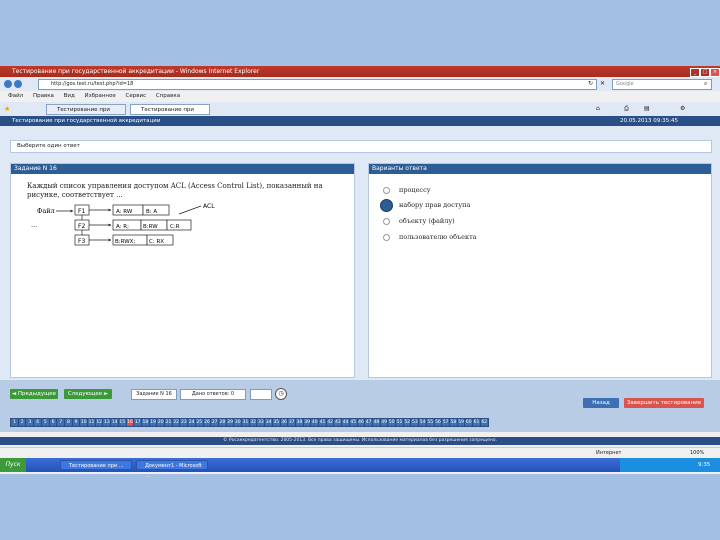 The image size is (720, 540). Describe the element at coordinates (697, 453) in the screenshot. I see `zoom-level: 100%` at that location.